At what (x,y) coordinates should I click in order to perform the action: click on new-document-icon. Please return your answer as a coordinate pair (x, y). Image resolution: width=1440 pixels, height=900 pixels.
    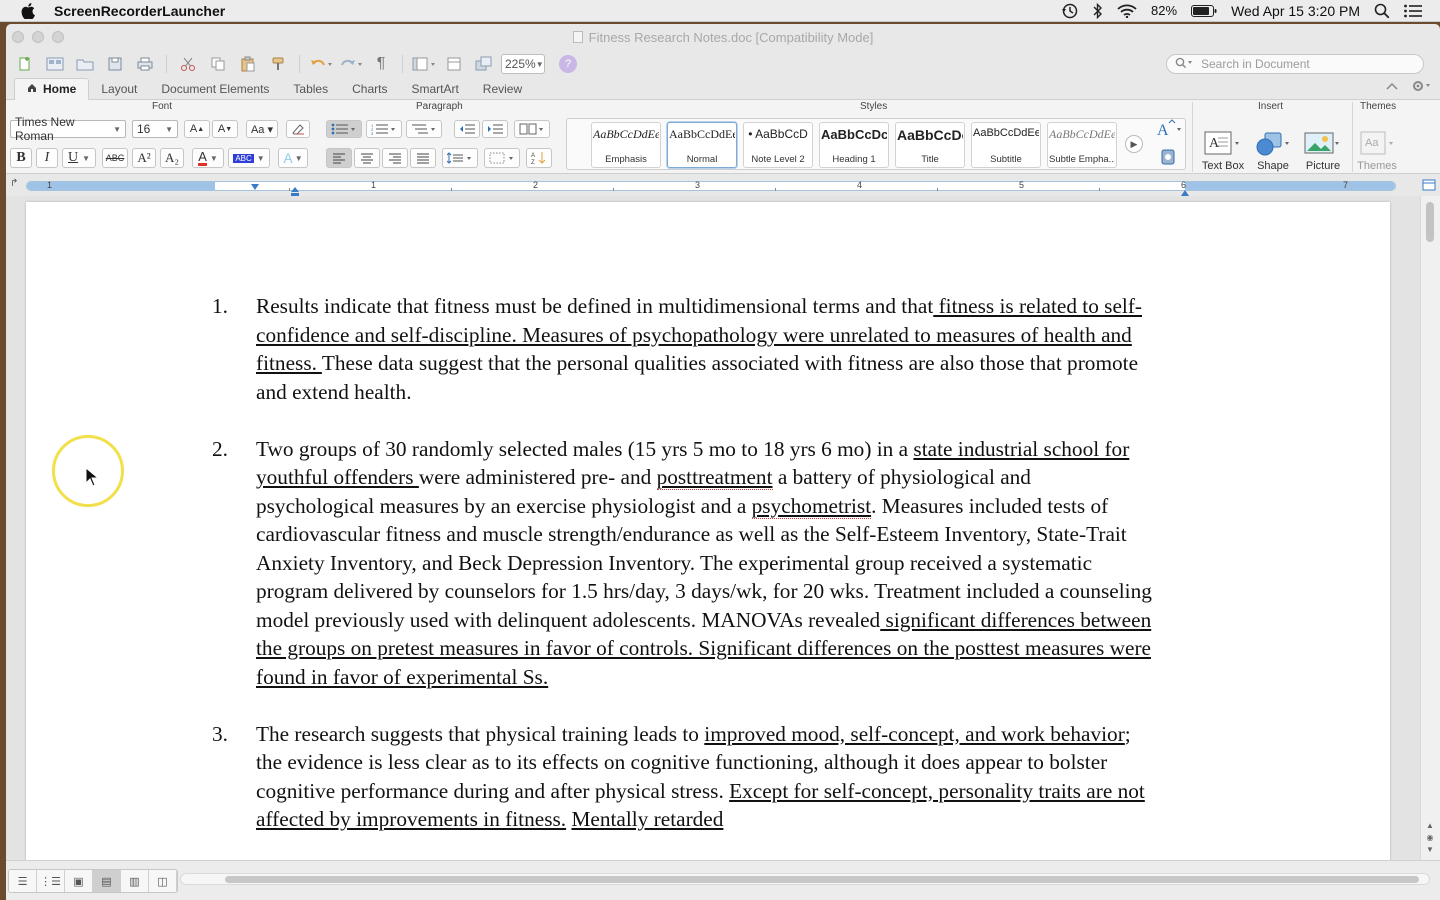
    Looking at the image, I should click on (25, 64).